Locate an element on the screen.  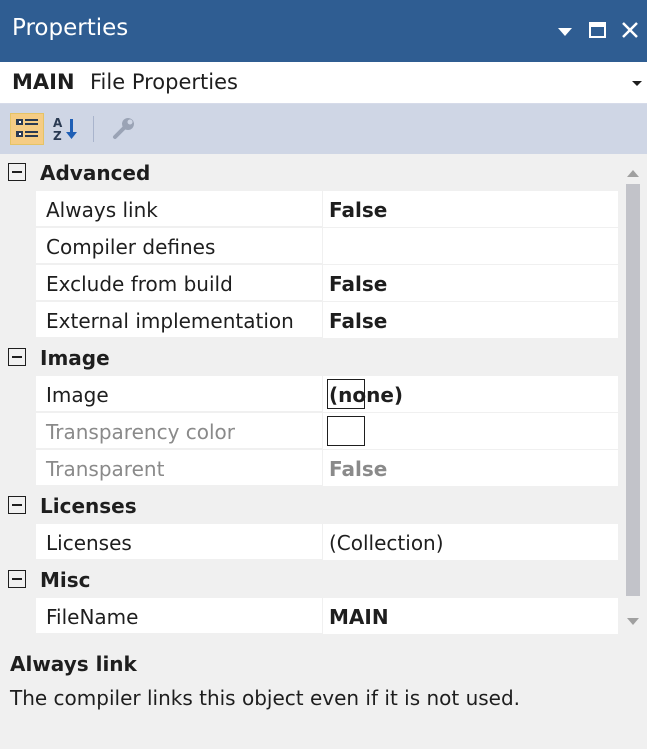
property-name-cell: Transparent is located at coordinates (179, 468).